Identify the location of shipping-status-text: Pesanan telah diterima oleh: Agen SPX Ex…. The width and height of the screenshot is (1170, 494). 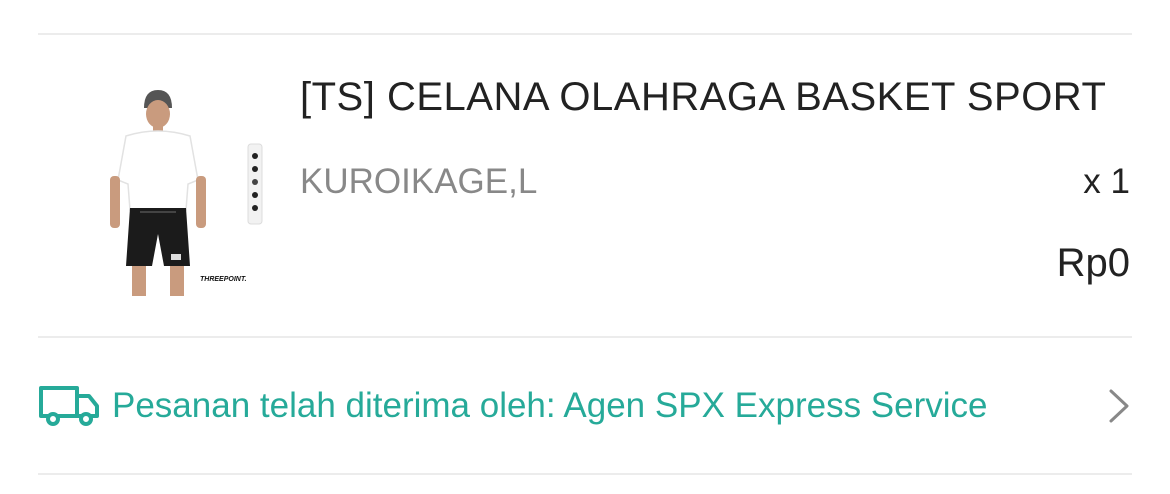
(550, 405).